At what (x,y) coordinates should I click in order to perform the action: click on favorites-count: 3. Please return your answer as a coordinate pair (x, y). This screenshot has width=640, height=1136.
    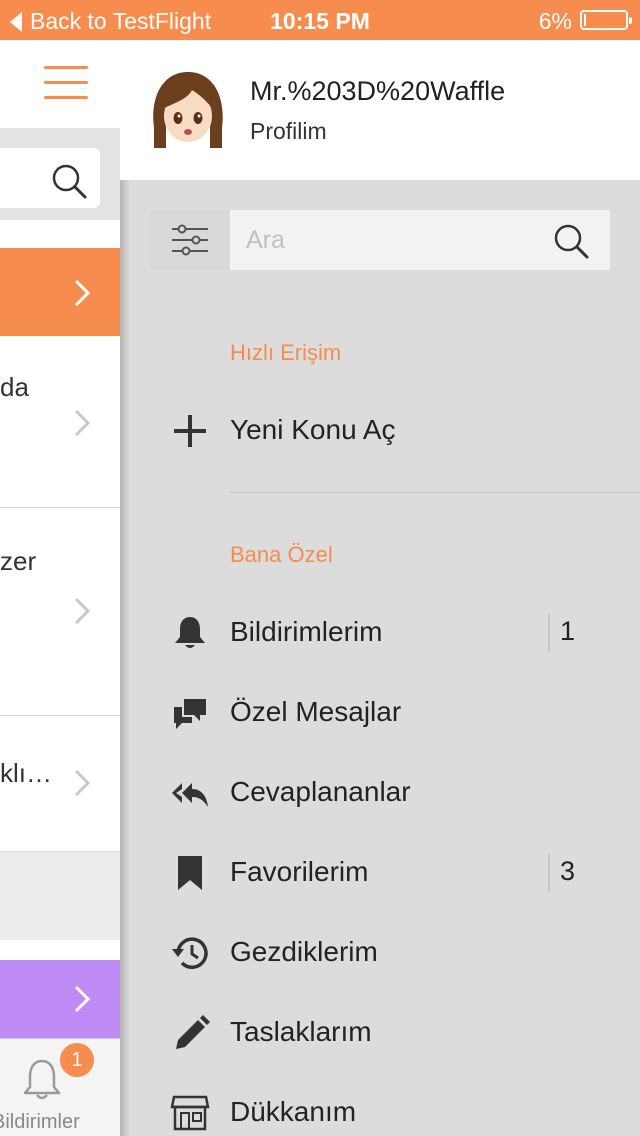
    Looking at the image, I should click on (568, 871).